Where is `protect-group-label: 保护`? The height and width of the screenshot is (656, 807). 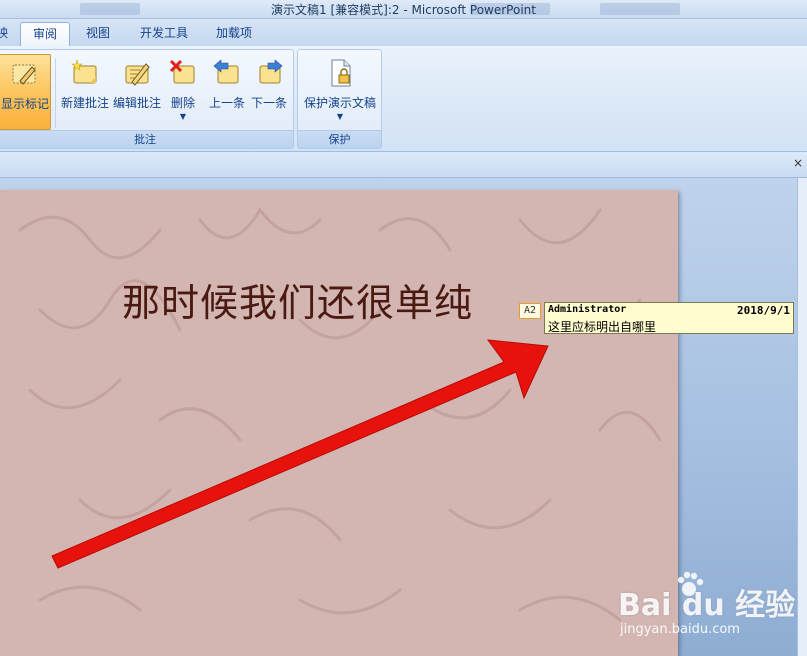 protect-group-label: 保护 is located at coordinates (339, 139).